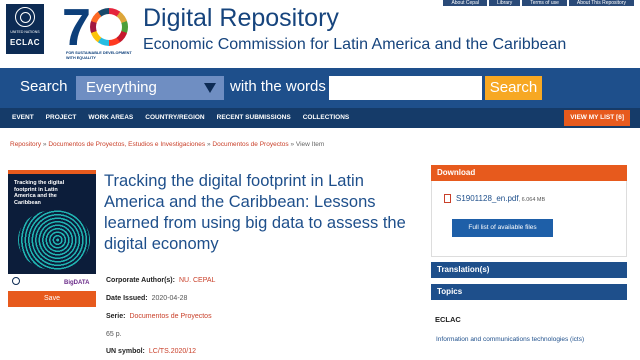 This screenshot has width=640, height=360. What do you see at coordinates (110, 118) in the screenshot?
I see `nav-item-work-areas: WORK AREAS` at bounding box center [110, 118].